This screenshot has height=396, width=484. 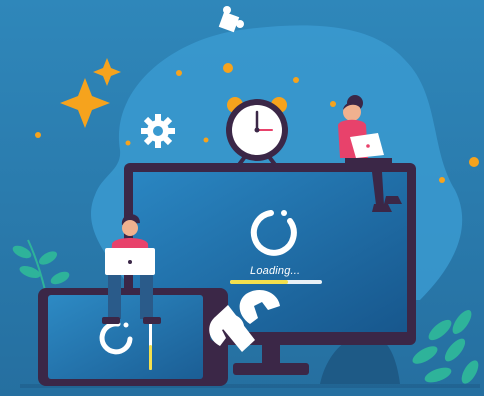 I want to click on monitor-base, so click(x=271, y=369).